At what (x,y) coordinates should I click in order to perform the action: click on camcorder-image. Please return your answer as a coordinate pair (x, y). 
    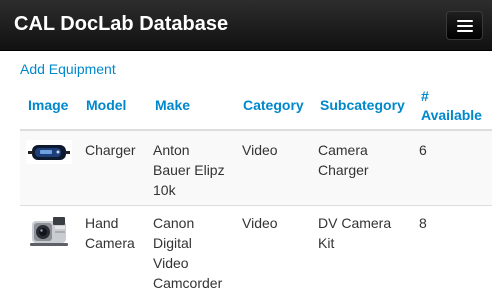
    Looking at the image, I should click on (49, 231).